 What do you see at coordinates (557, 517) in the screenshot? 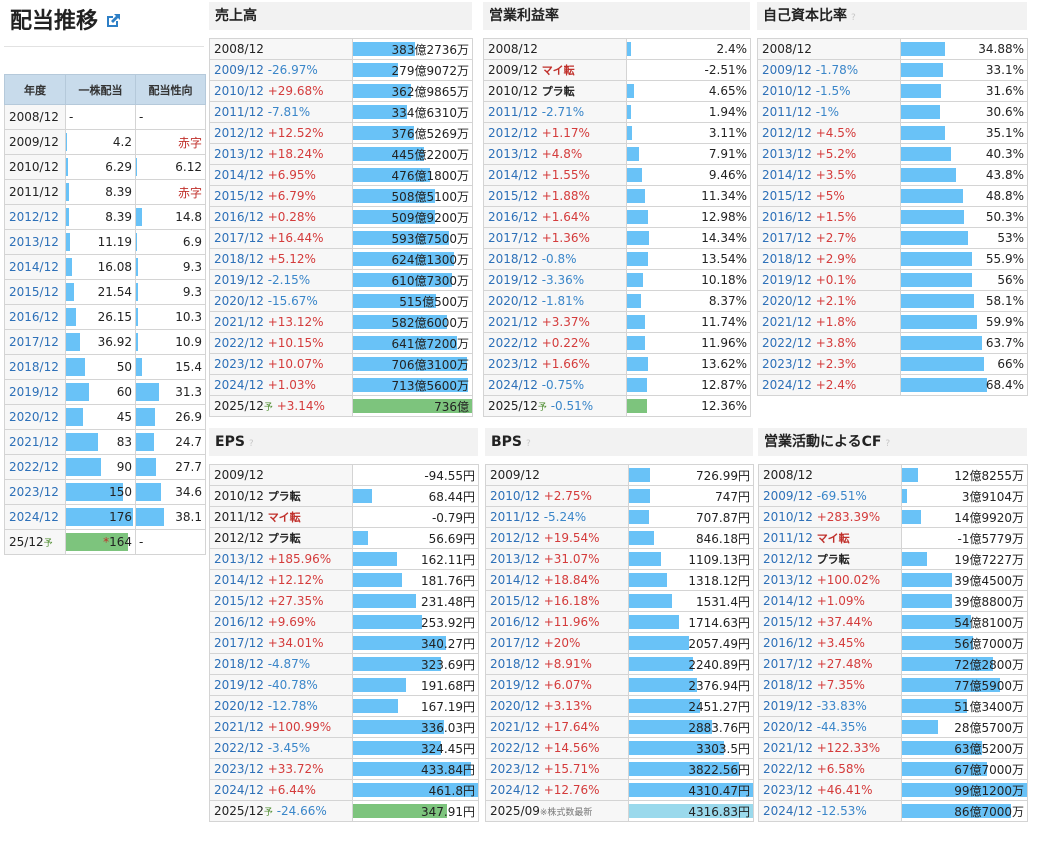
I see `row-year: 2011/12 -5.24%` at bounding box center [557, 517].